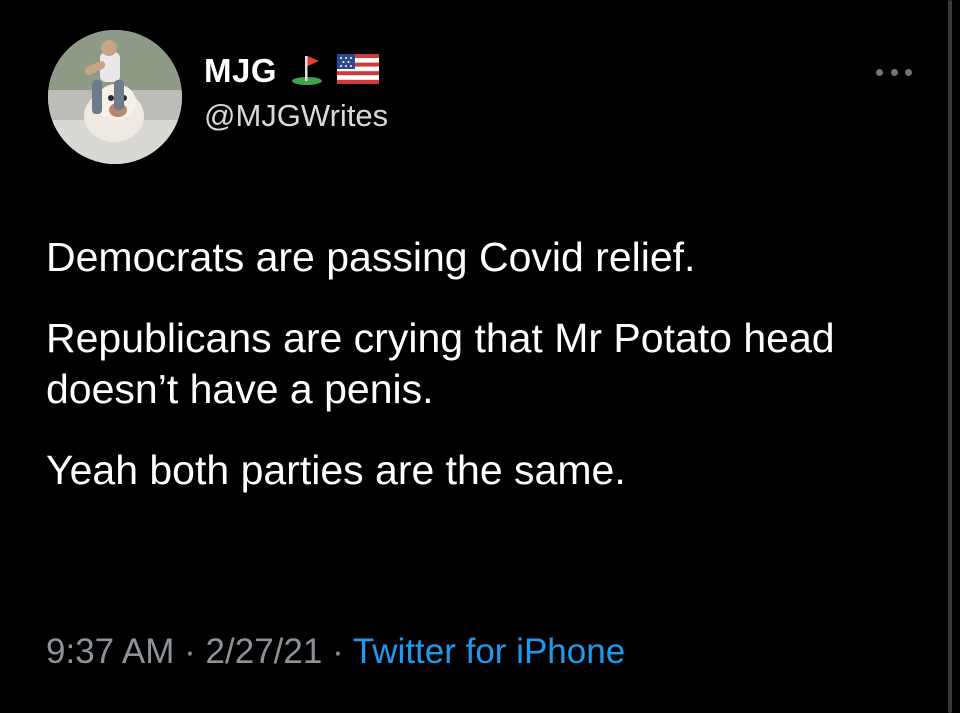 This screenshot has width=960, height=713. I want to click on avatar, so click(115, 97).